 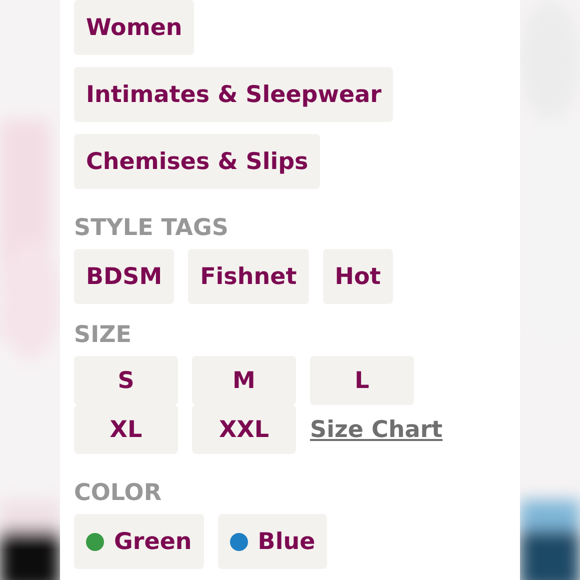 What do you see at coordinates (197, 161) in the screenshot?
I see `category-chip: Chemises & Slips` at bounding box center [197, 161].